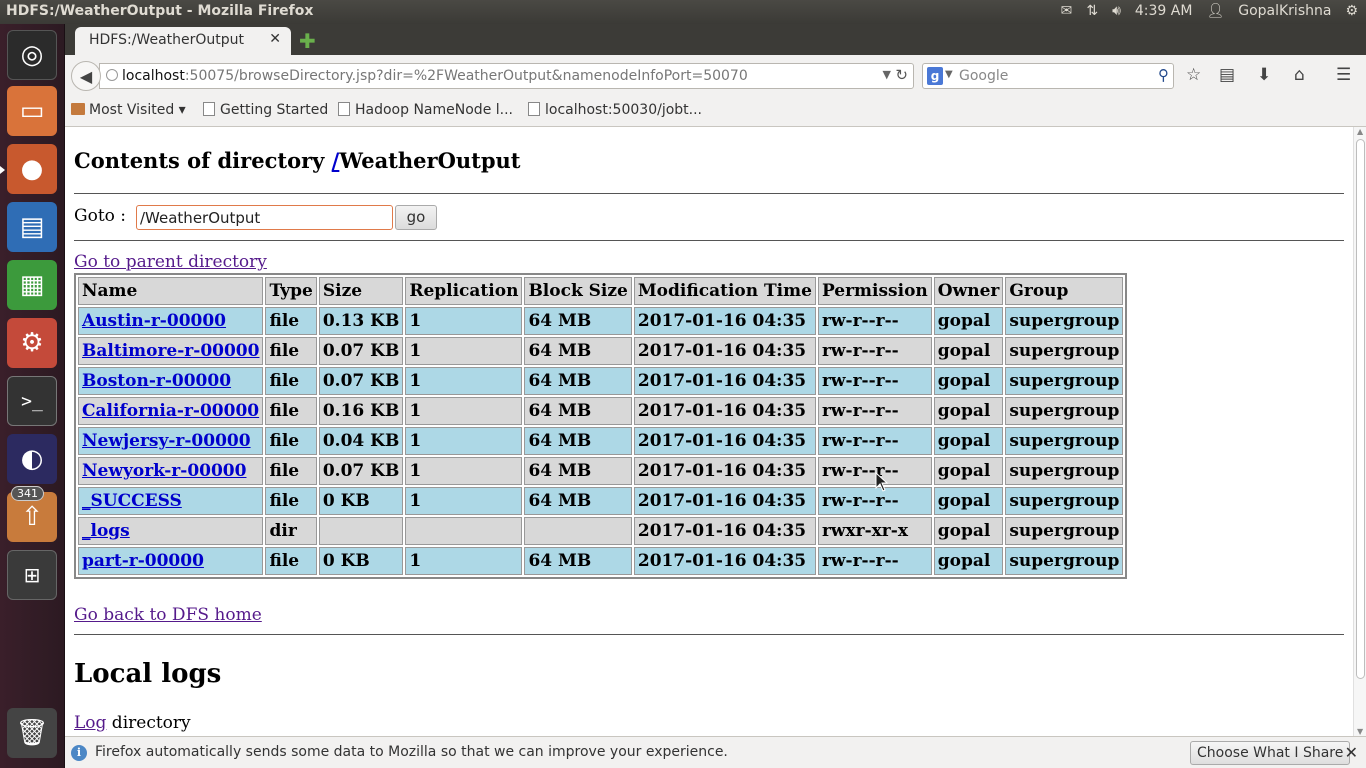  What do you see at coordinates (949, 74) in the screenshot?
I see `engine-dropdown-icon: ▼` at bounding box center [949, 74].